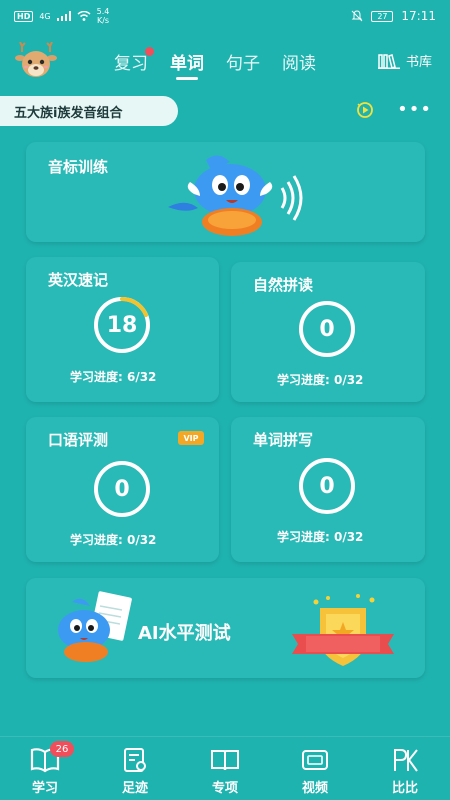  What do you see at coordinates (44, 788) in the screenshot?
I see `bottom-nav-label: 学习` at bounding box center [44, 788].